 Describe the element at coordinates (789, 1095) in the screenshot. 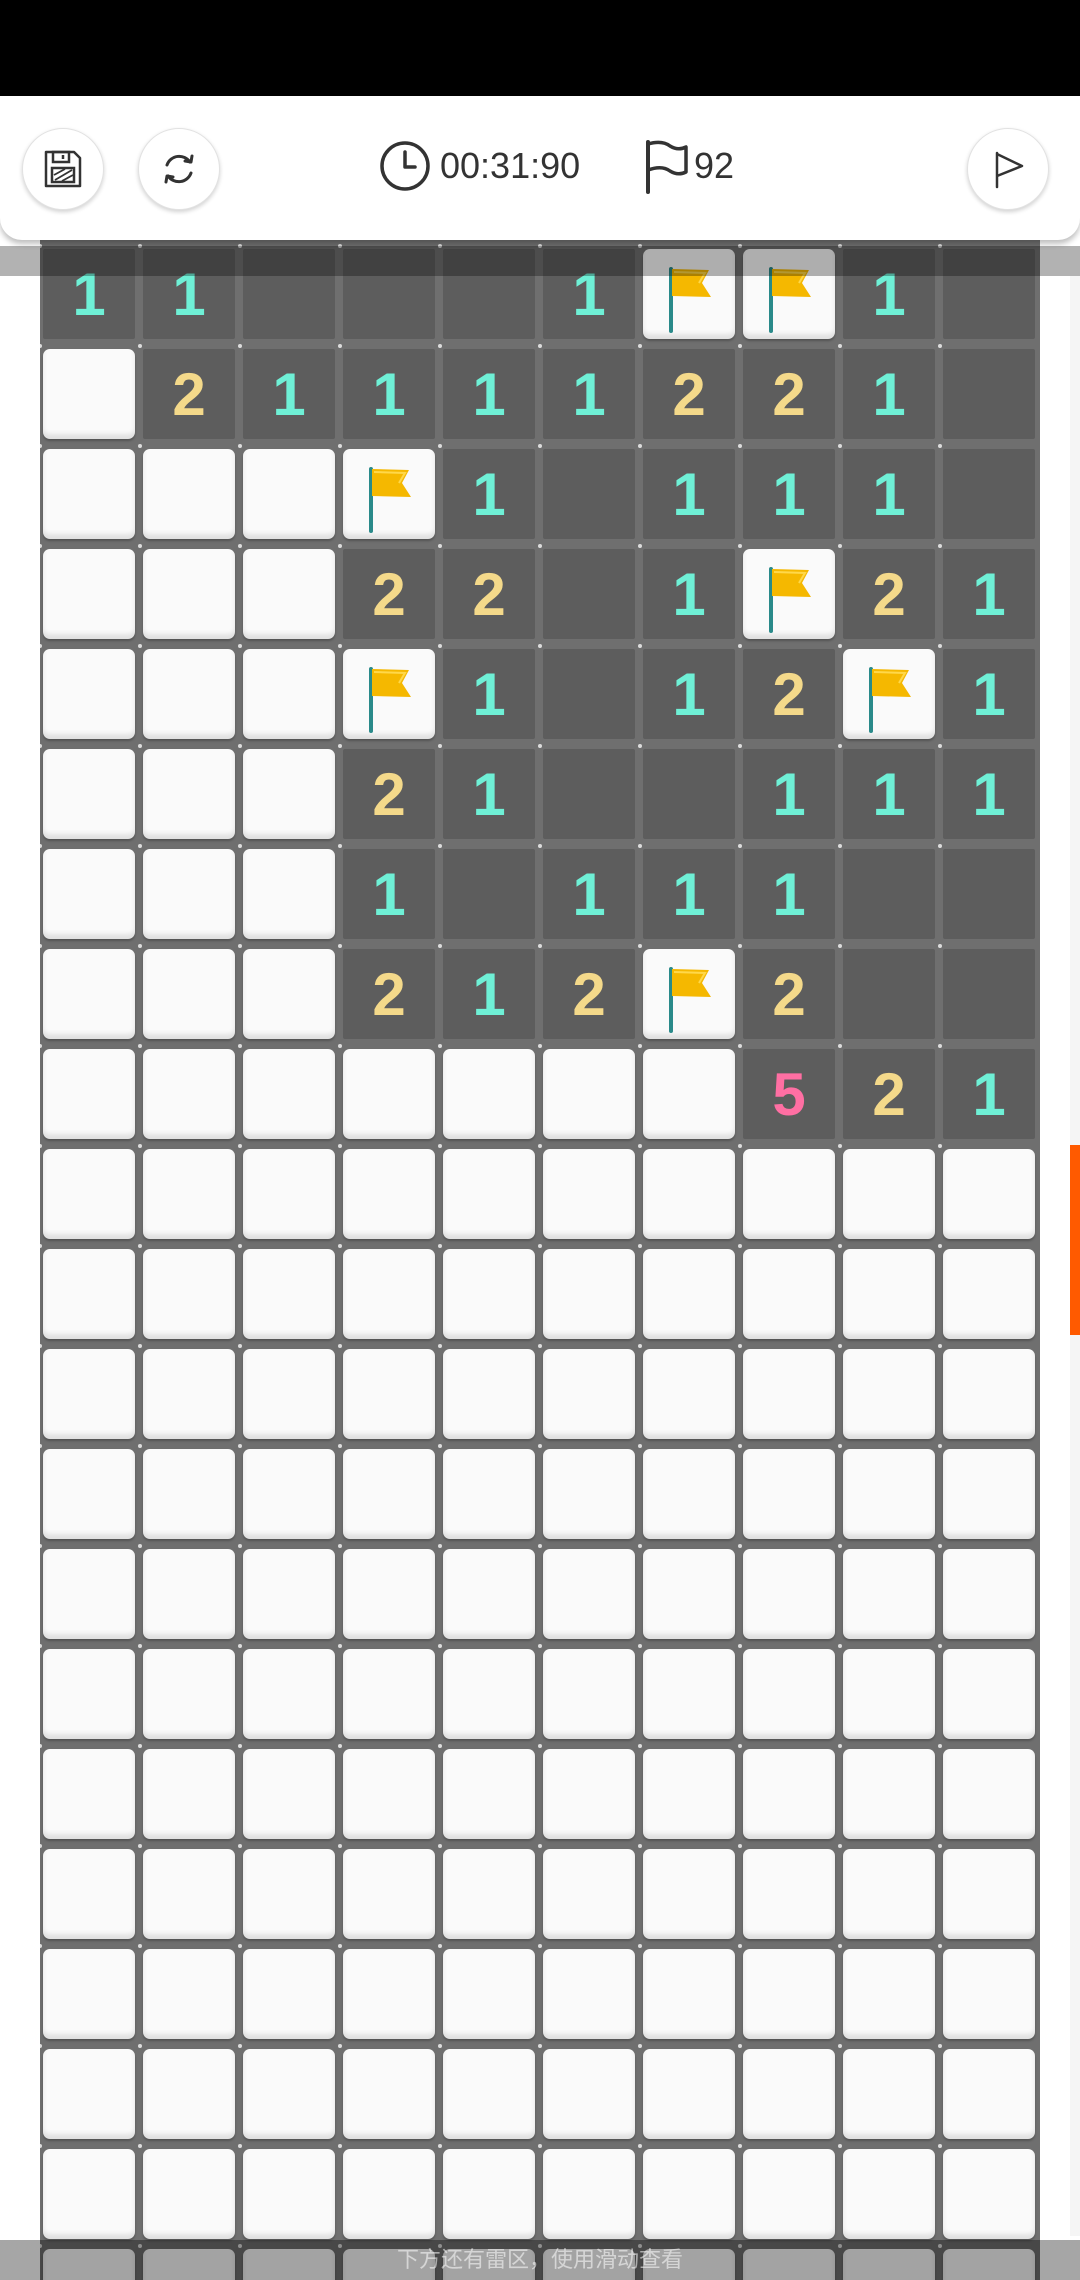

I see `mine-cell: 5` at that location.